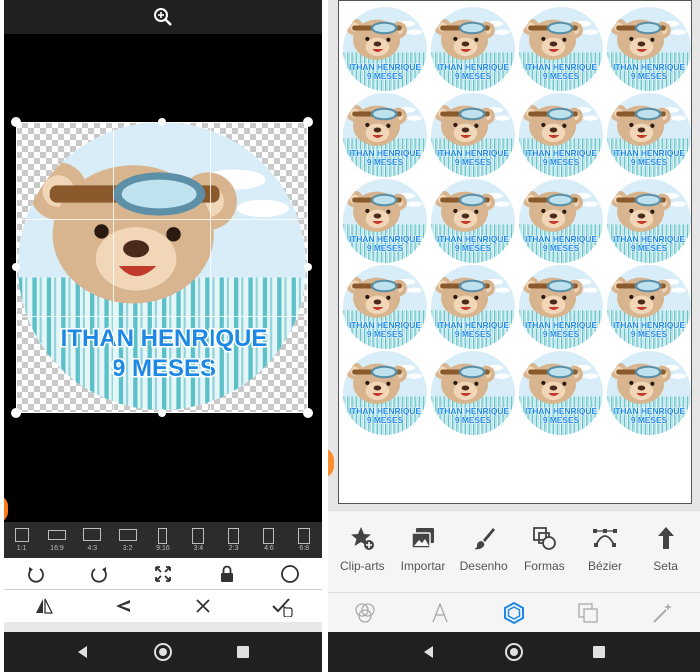 This screenshot has height=672, width=700. I want to click on rotate-left-button, so click(36, 574).